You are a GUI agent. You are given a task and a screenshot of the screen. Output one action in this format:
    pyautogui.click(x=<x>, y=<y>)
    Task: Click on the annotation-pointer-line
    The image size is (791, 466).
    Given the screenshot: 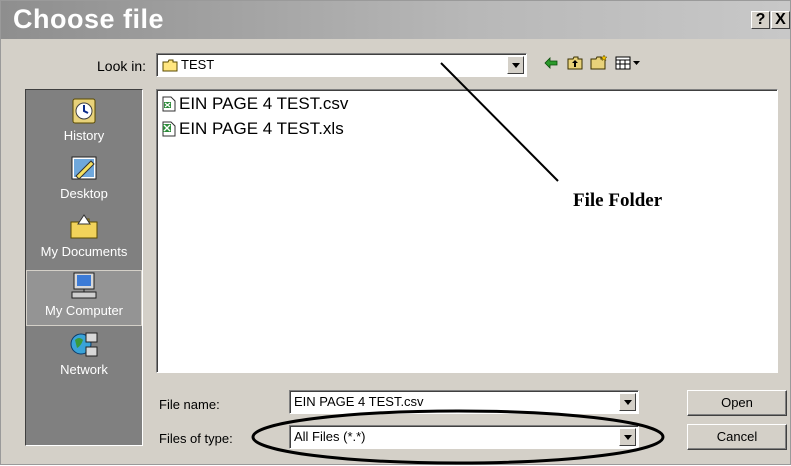 What is the action you would take?
    pyautogui.click(x=499, y=122)
    